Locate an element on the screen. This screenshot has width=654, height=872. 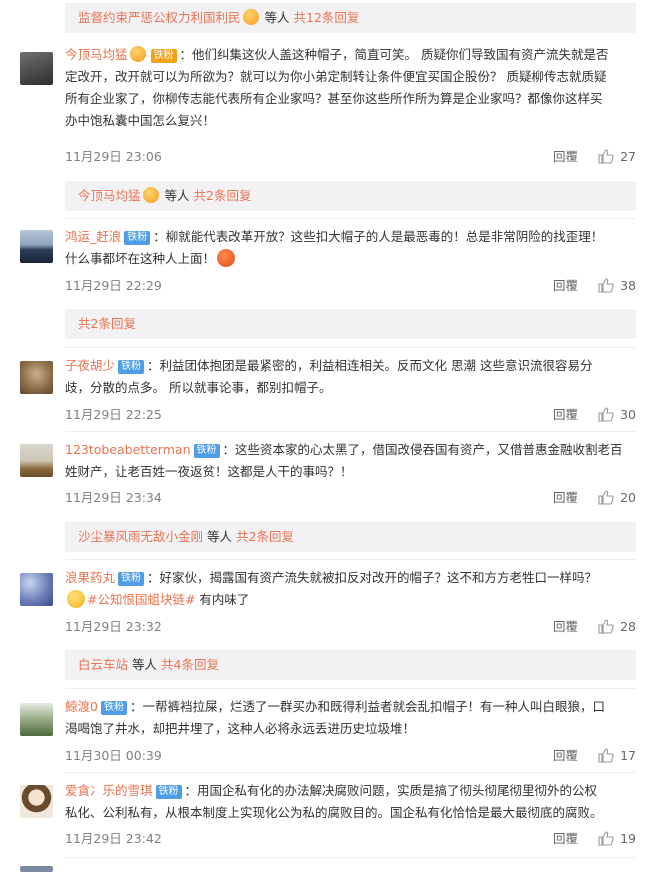
comment-text-line: ：这些资本家的心太黑了，借国改侵吞国有资产，又借普惠金融收割老百 is located at coordinates (422, 449).